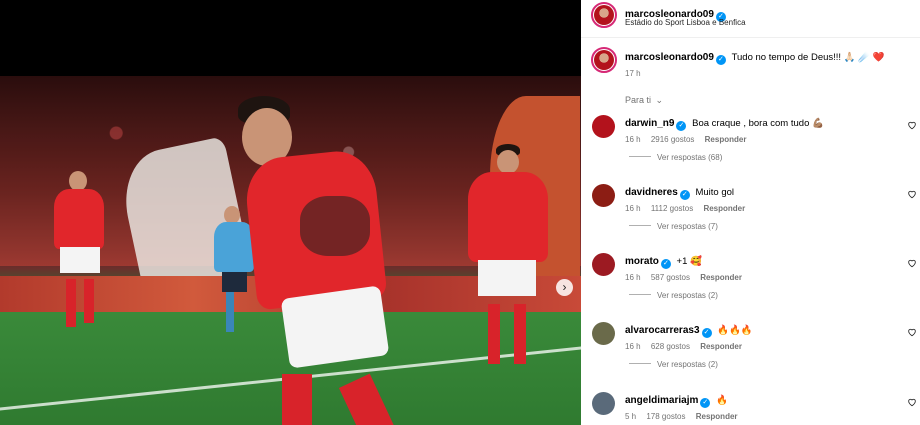  I want to click on comment-username: davidneres, so click(651, 192).